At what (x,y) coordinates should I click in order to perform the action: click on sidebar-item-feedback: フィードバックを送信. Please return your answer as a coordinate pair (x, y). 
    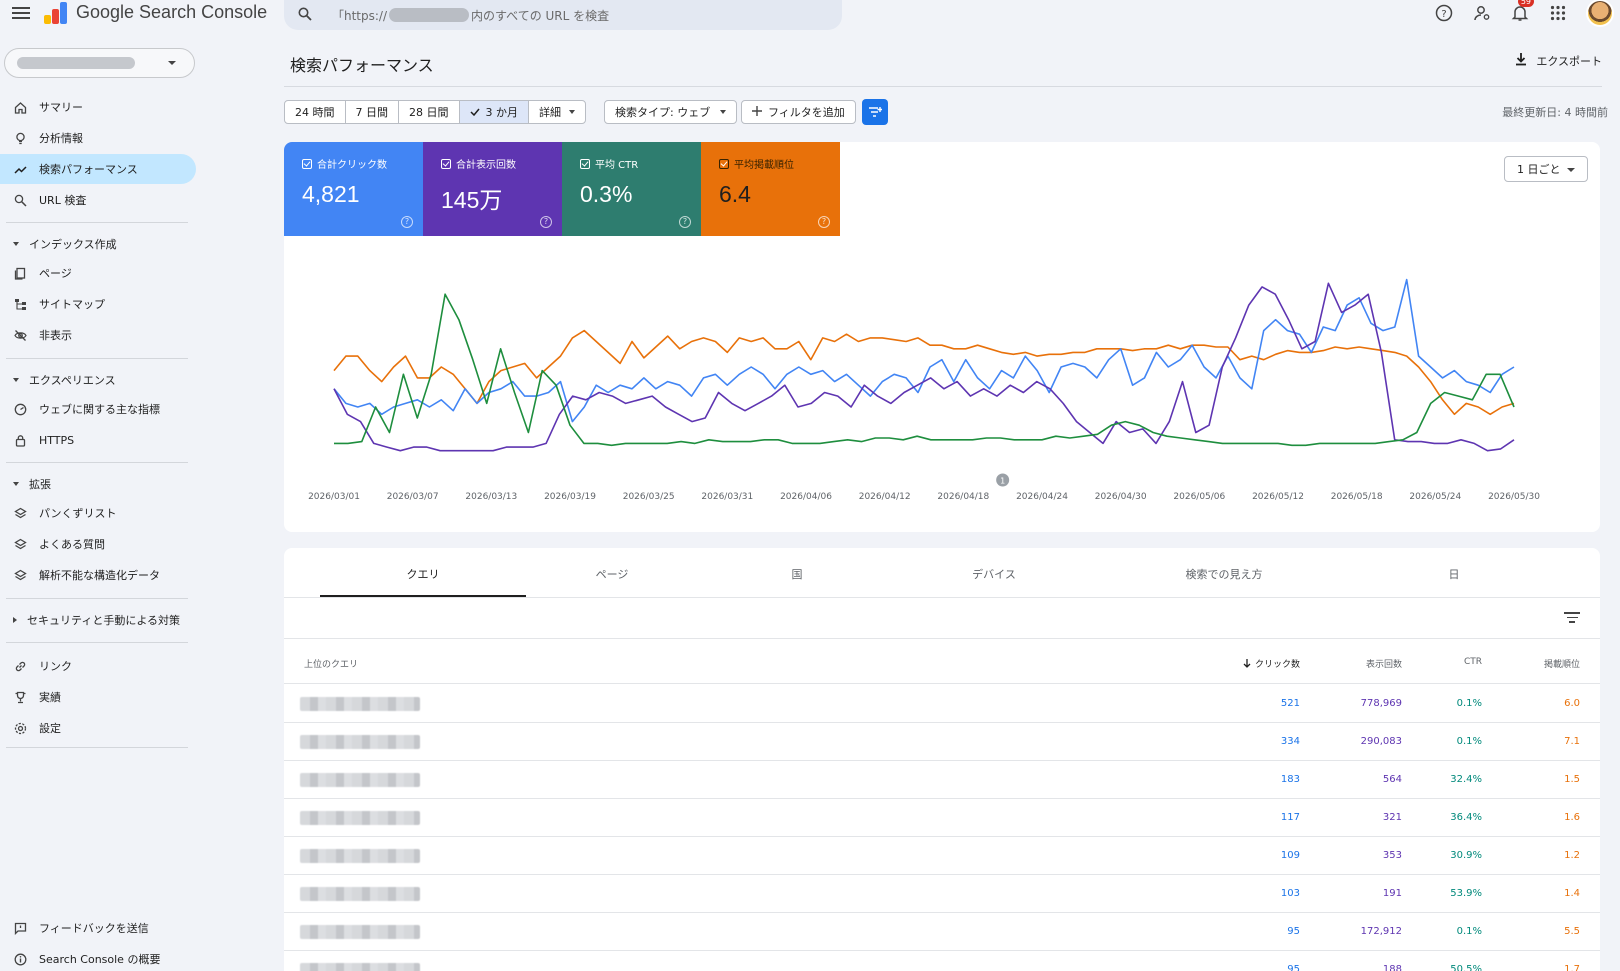
    Looking at the image, I should click on (98, 928).